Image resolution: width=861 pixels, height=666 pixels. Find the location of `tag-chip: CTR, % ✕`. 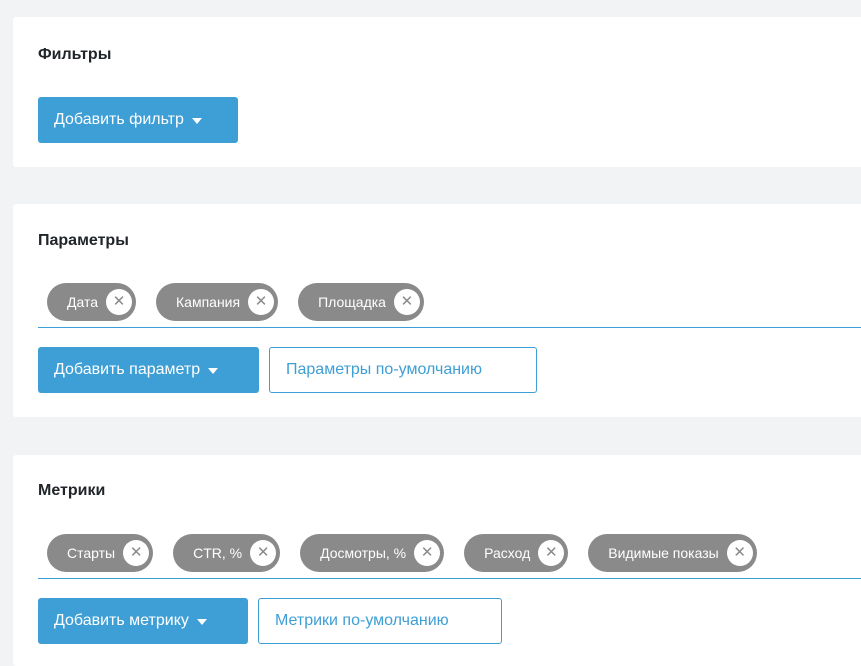

tag-chip: CTR, % ✕ is located at coordinates (227, 552).